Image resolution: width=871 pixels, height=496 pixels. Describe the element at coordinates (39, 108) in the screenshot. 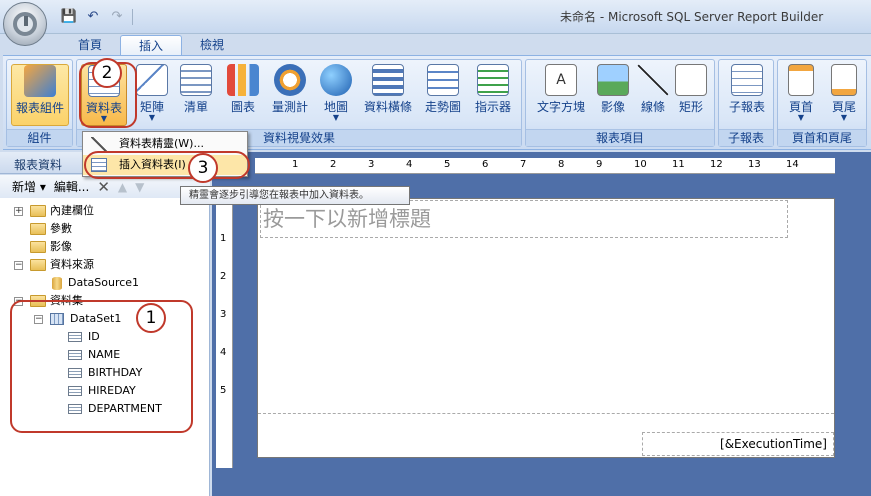

I see `report-parts-label: 報表組件` at that location.